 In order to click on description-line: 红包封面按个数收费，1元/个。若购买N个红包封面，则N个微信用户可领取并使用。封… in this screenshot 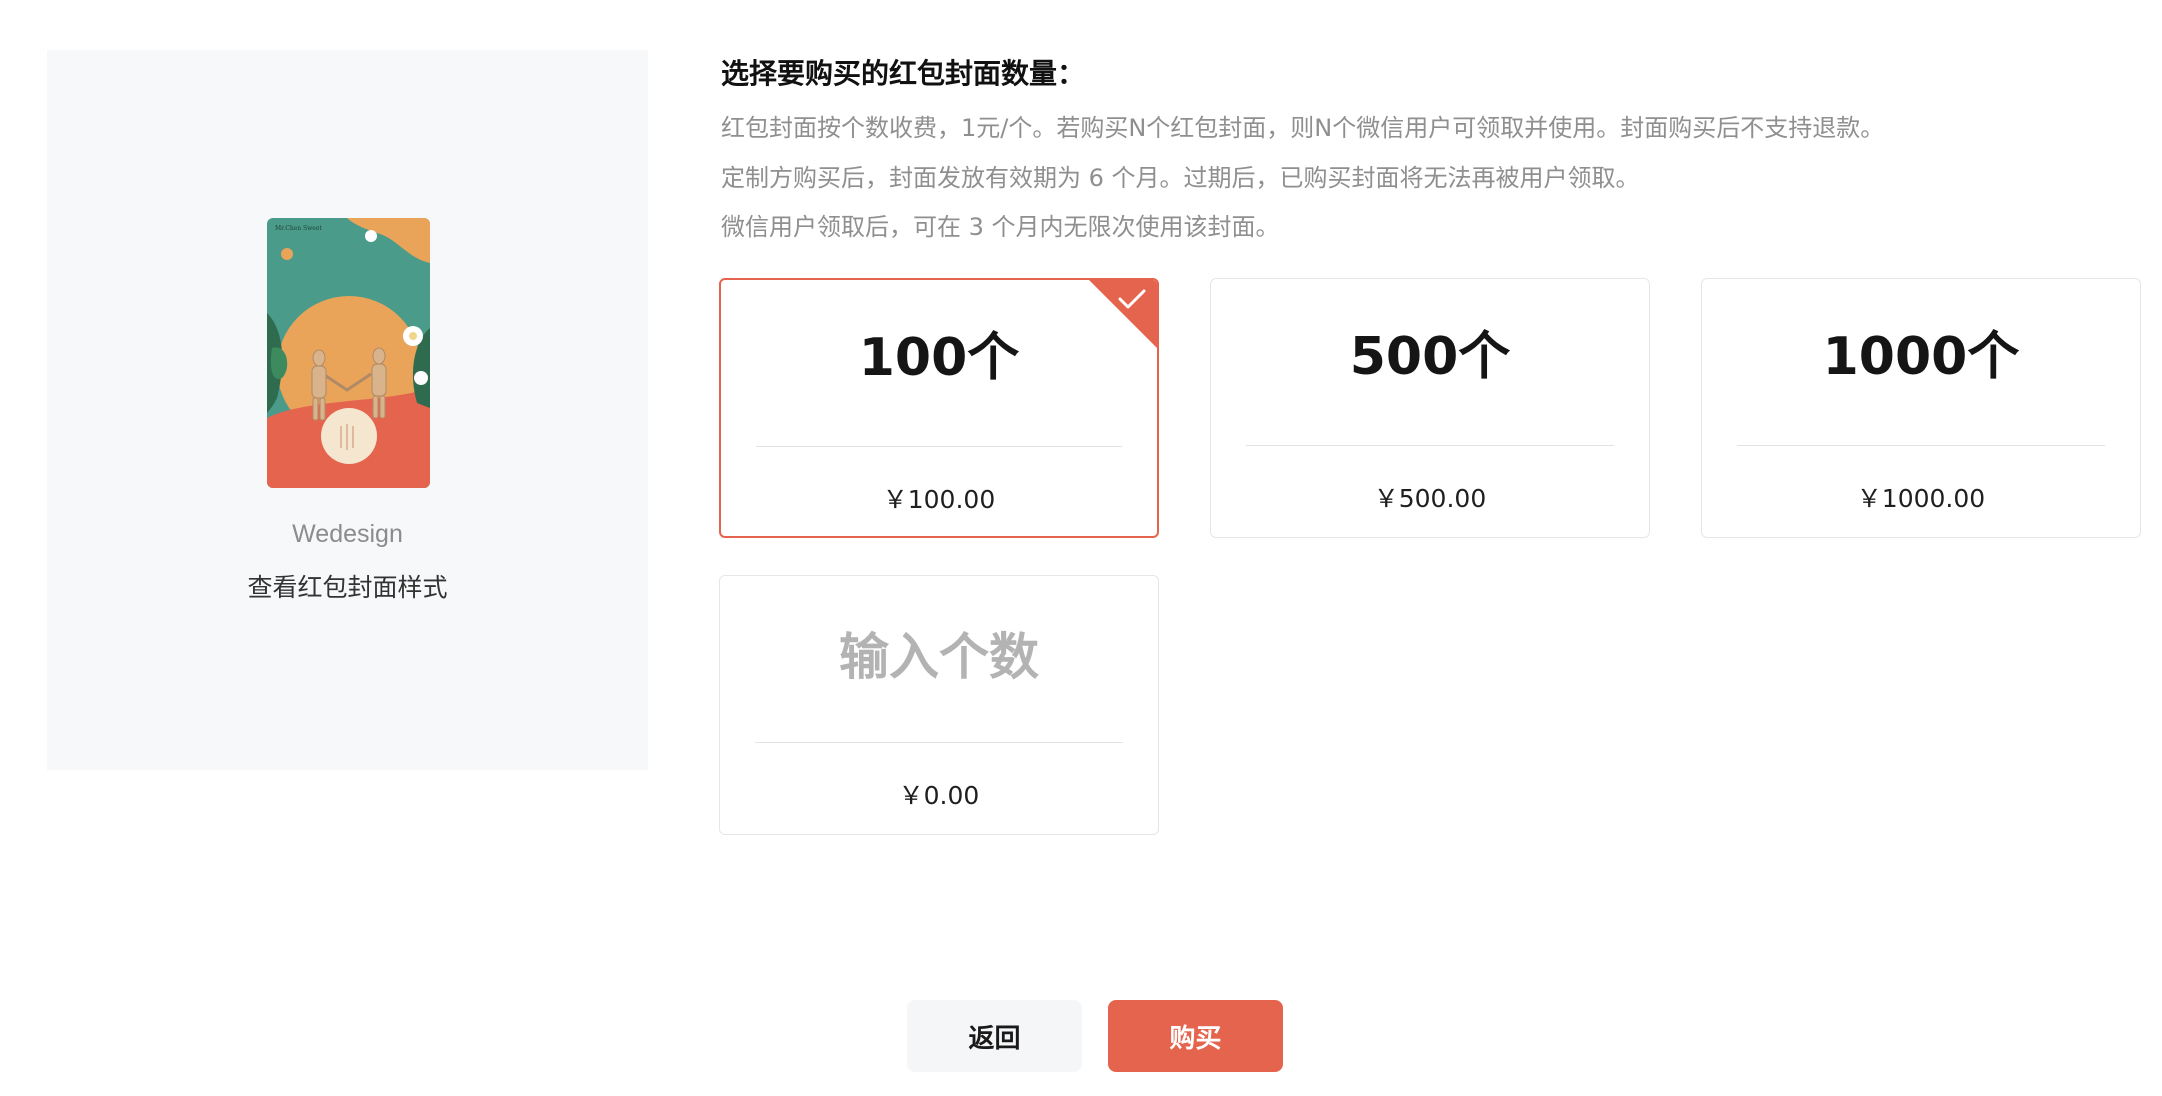, I will do `click(1303, 128)`.